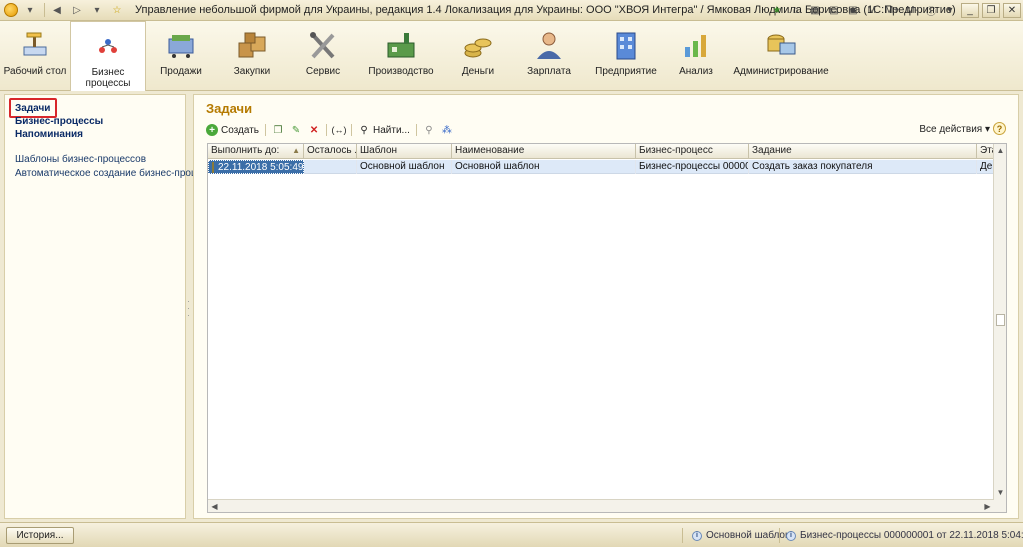  Describe the element at coordinates (57, 10) in the screenshot. I see `back-arrow-icon: ◀` at that location.